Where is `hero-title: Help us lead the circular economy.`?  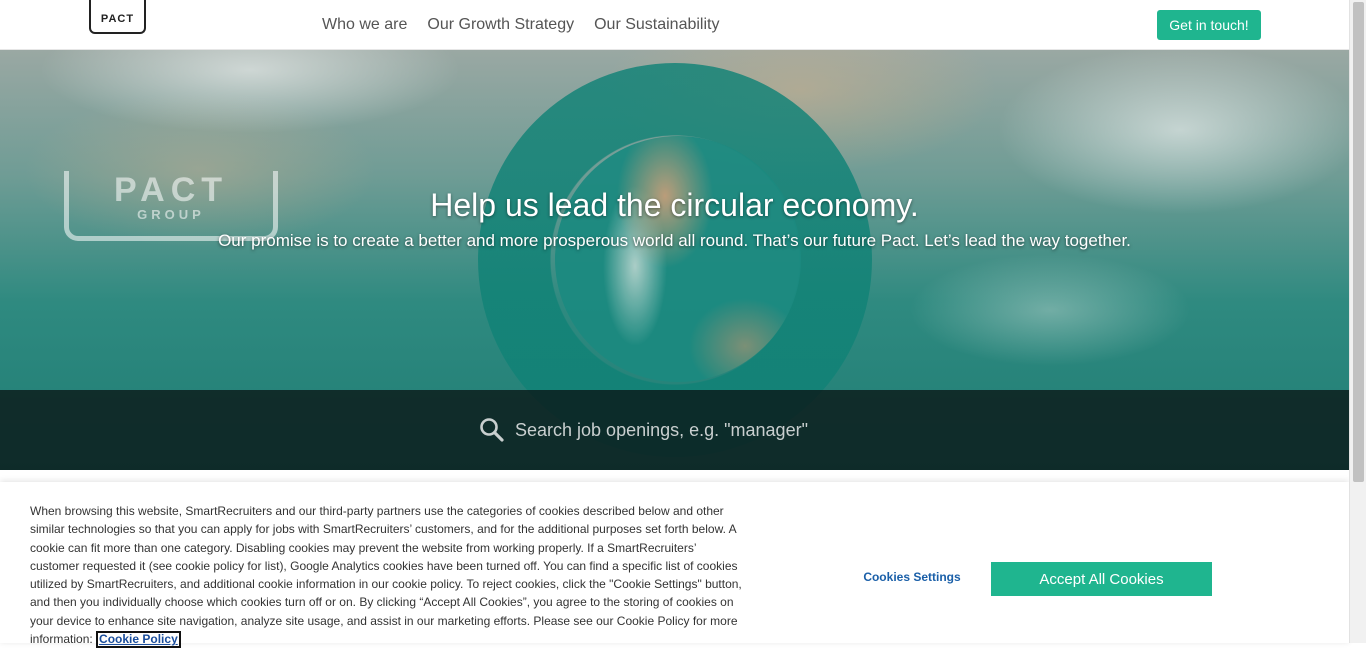 hero-title: Help us lead the circular economy. is located at coordinates (674, 205).